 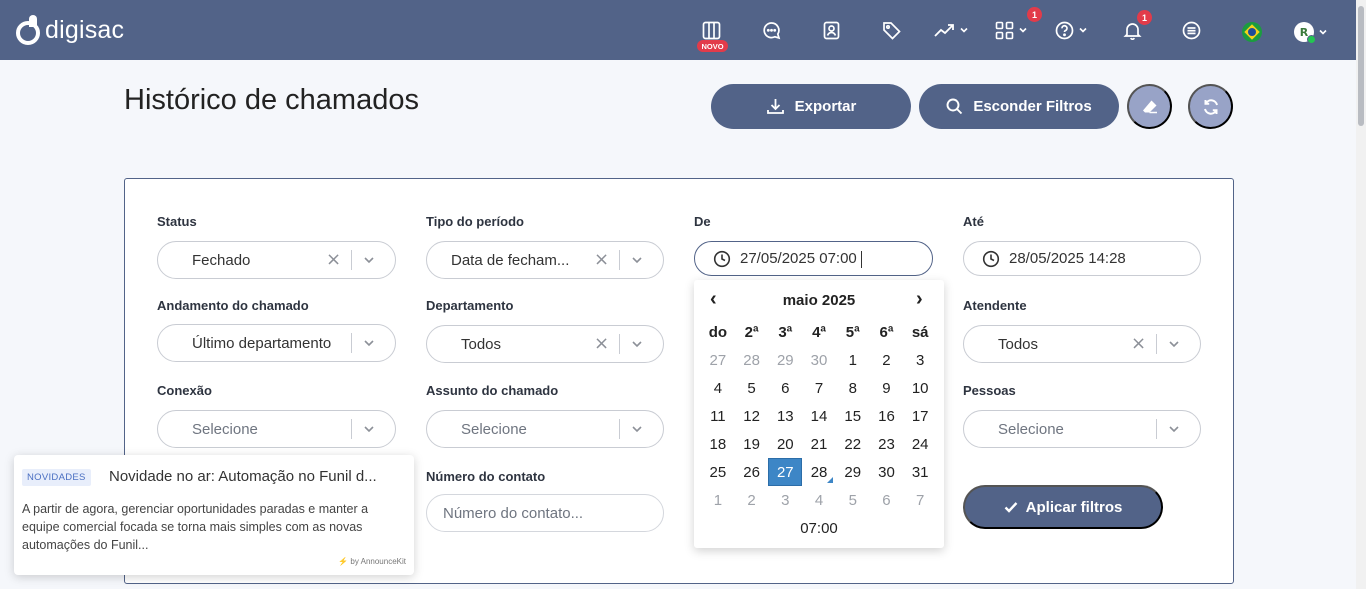 What do you see at coordinates (819, 528) in the screenshot?
I see `time-picker-toggle: 07:00` at bounding box center [819, 528].